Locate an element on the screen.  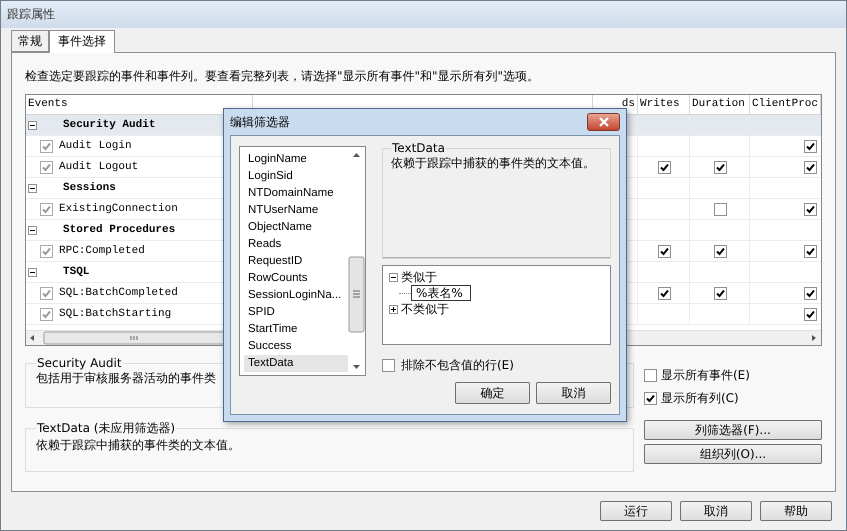
event-label: SQL:BatchStarting is located at coordinates (115, 314).